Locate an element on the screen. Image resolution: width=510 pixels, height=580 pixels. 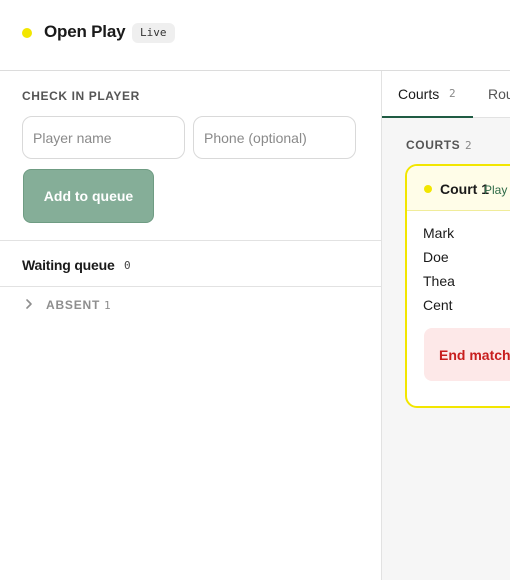
waiting-queue-title: Waiting queue is located at coordinates (68, 265).